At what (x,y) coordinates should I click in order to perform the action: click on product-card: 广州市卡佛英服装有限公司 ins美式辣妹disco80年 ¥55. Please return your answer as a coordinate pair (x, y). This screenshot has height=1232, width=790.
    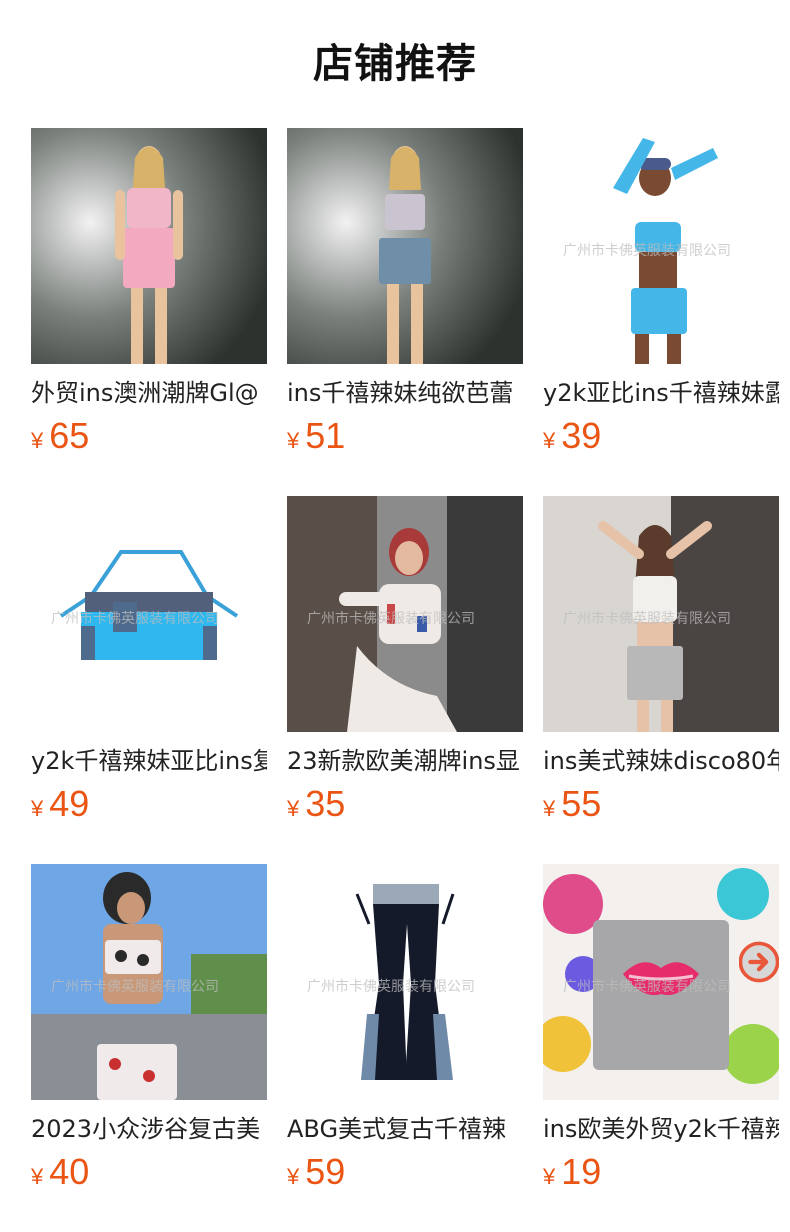
    Looking at the image, I should click on (661, 661).